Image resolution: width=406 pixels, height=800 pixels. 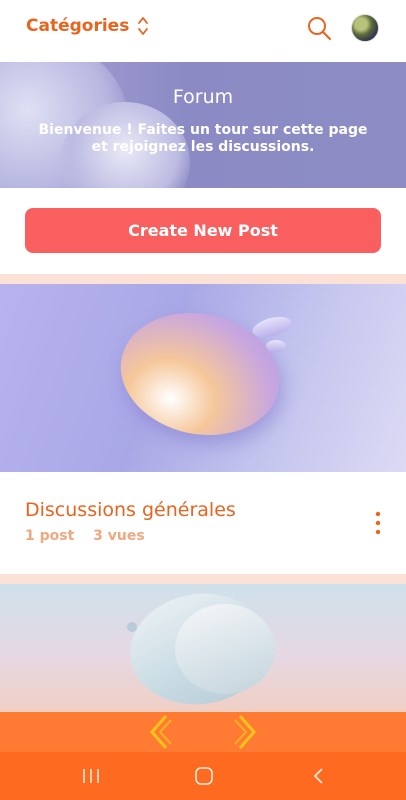 What do you see at coordinates (378, 523) in the screenshot?
I see `more-options-icon` at bounding box center [378, 523].